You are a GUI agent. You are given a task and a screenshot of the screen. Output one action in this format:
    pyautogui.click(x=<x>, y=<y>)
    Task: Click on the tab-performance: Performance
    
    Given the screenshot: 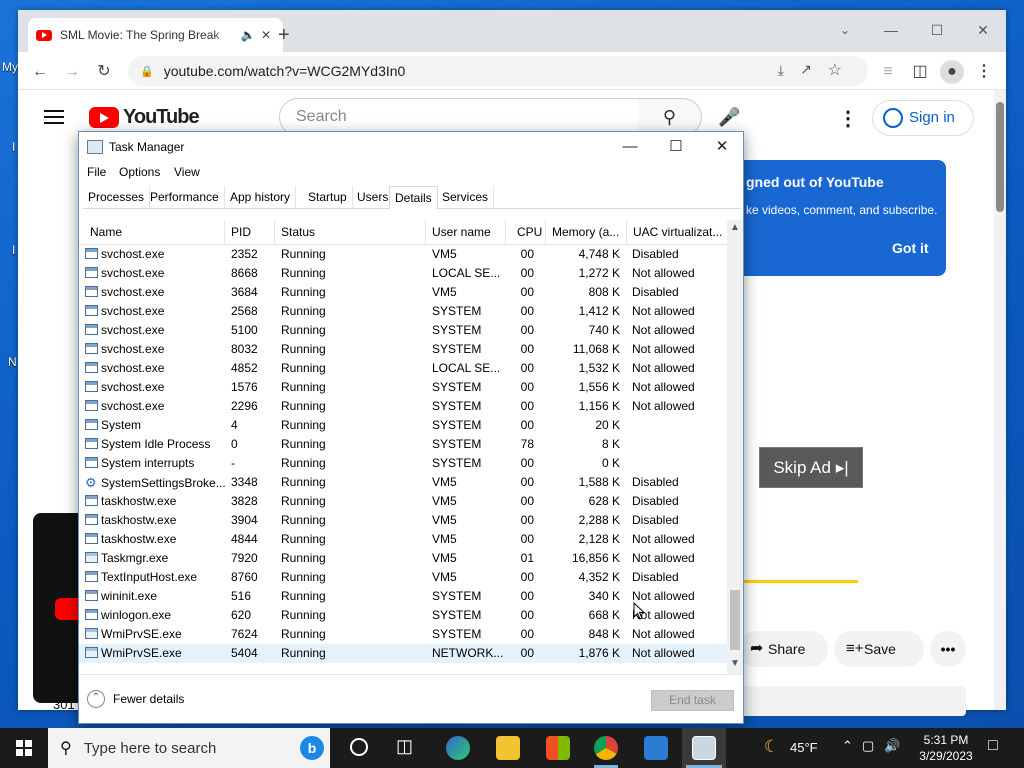 What is the action you would take?
    pyautogui.click(x=185, y=197)
    